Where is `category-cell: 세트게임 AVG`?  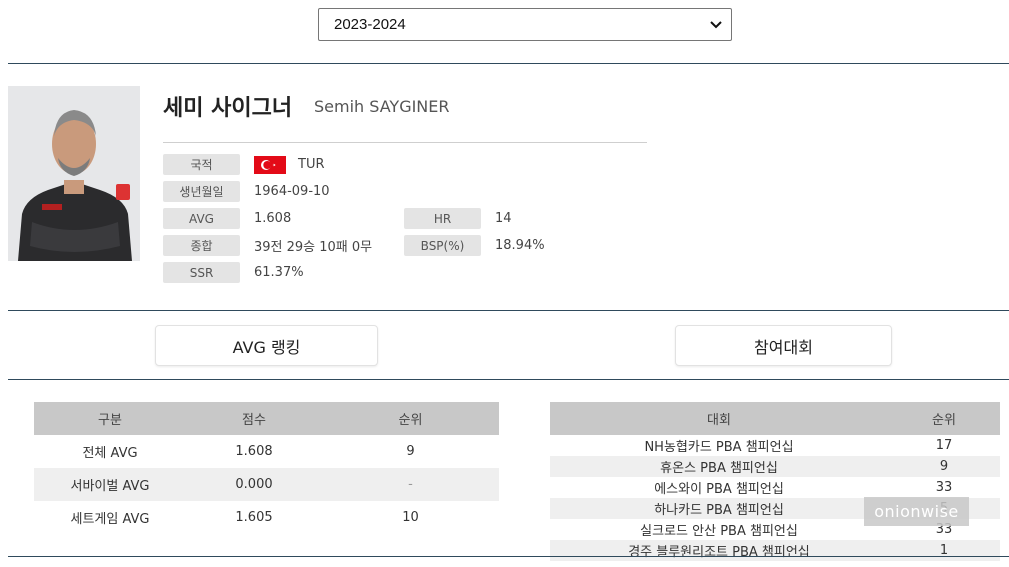
category-cell: 세트게임 AVG is located at coordinates (110, 519).